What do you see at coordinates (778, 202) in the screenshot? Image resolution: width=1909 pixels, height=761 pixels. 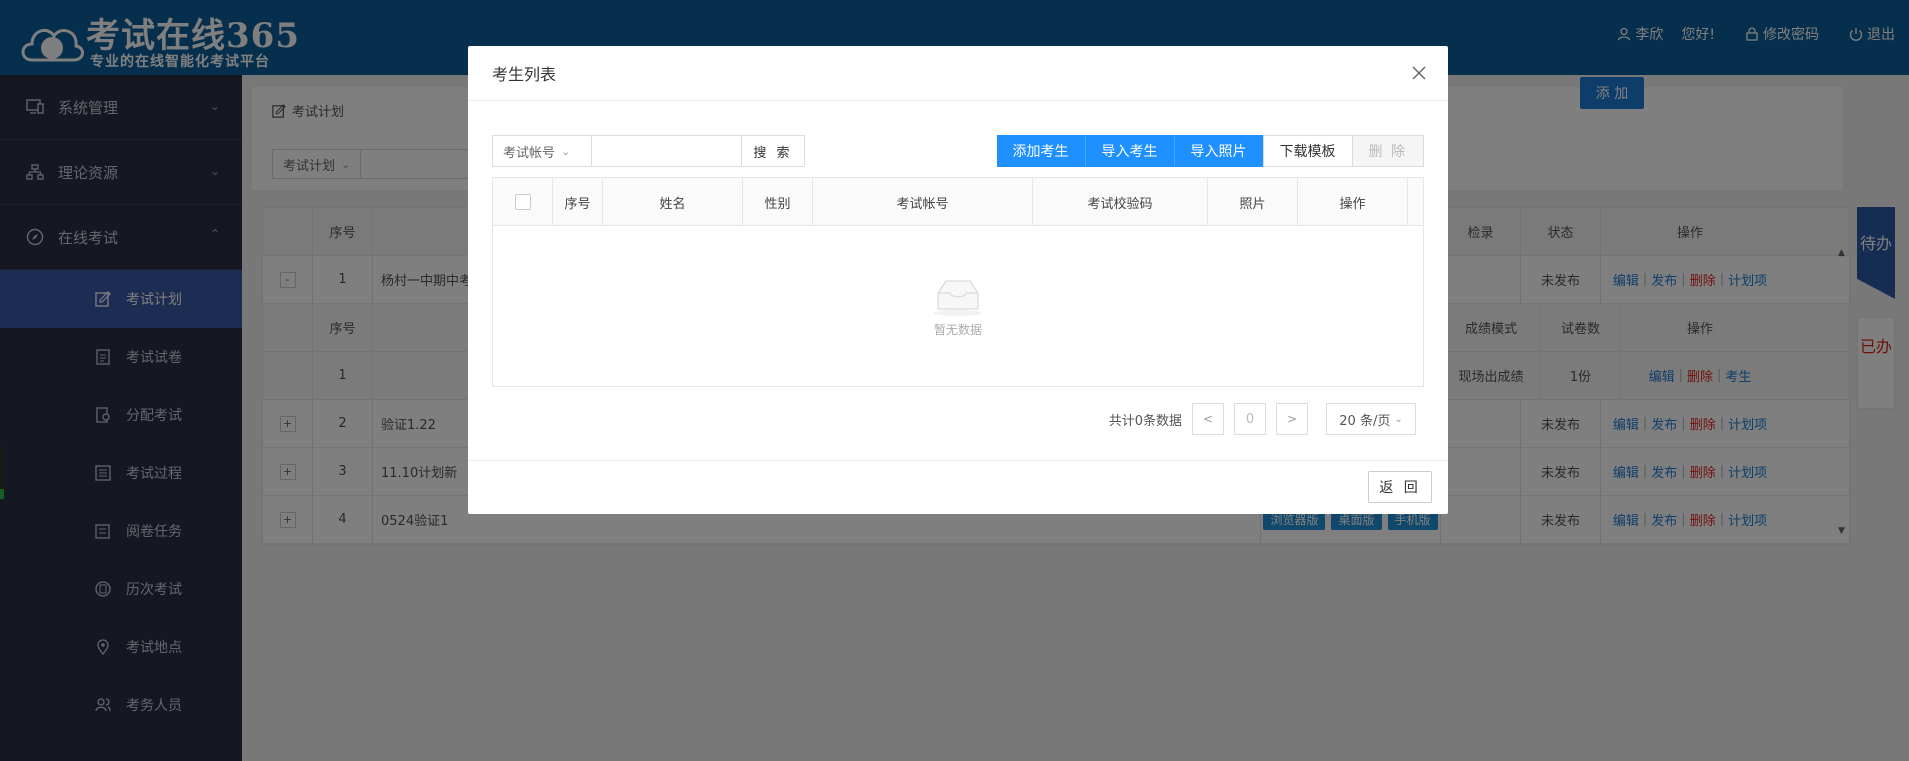 I see `column-gender: 性别` at bounding box center [778, 202].